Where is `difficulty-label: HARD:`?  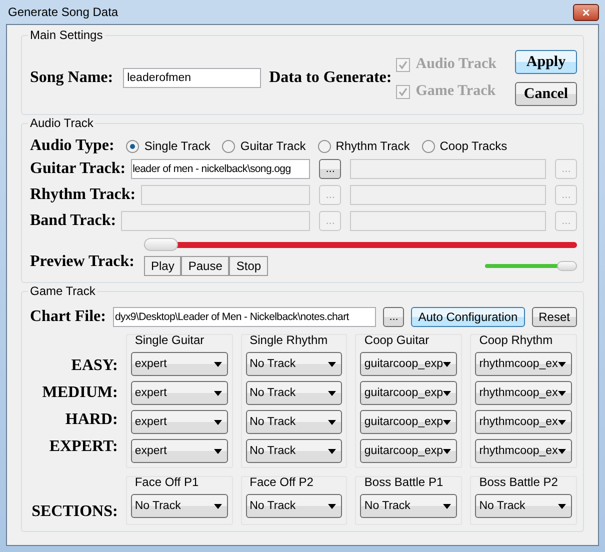
difficulty-label: HARD: is located at coordinates (91, 420).